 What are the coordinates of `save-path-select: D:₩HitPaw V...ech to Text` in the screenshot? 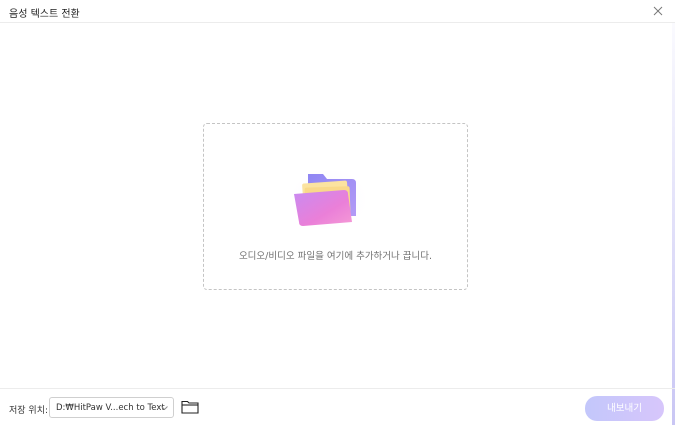 It's located at (111, 407).